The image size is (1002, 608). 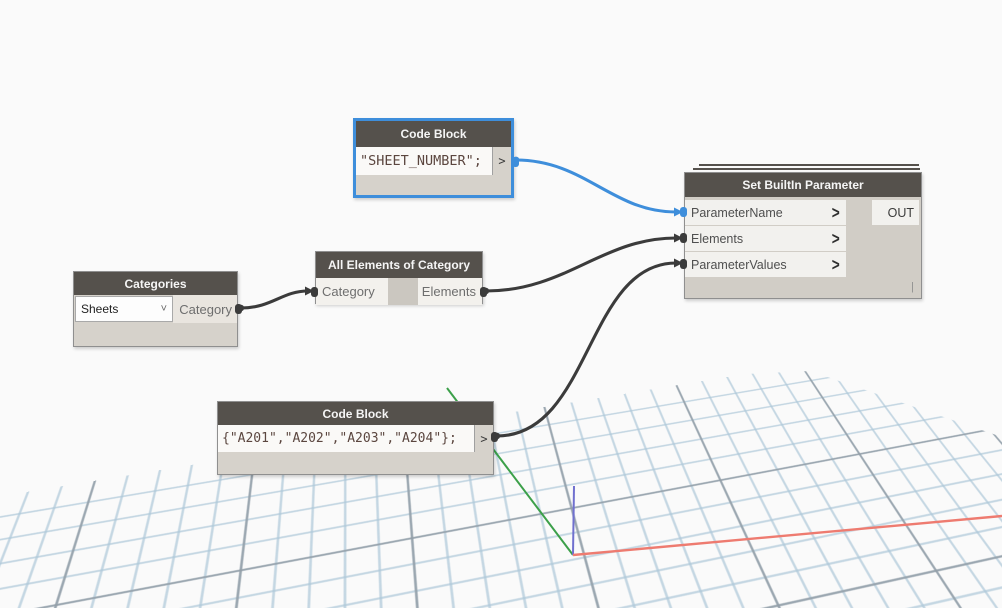 What do you see at coordinates (274, 299) in the screenshot?
I see `wire-categories-to-category` at bounding box center [274, 299].